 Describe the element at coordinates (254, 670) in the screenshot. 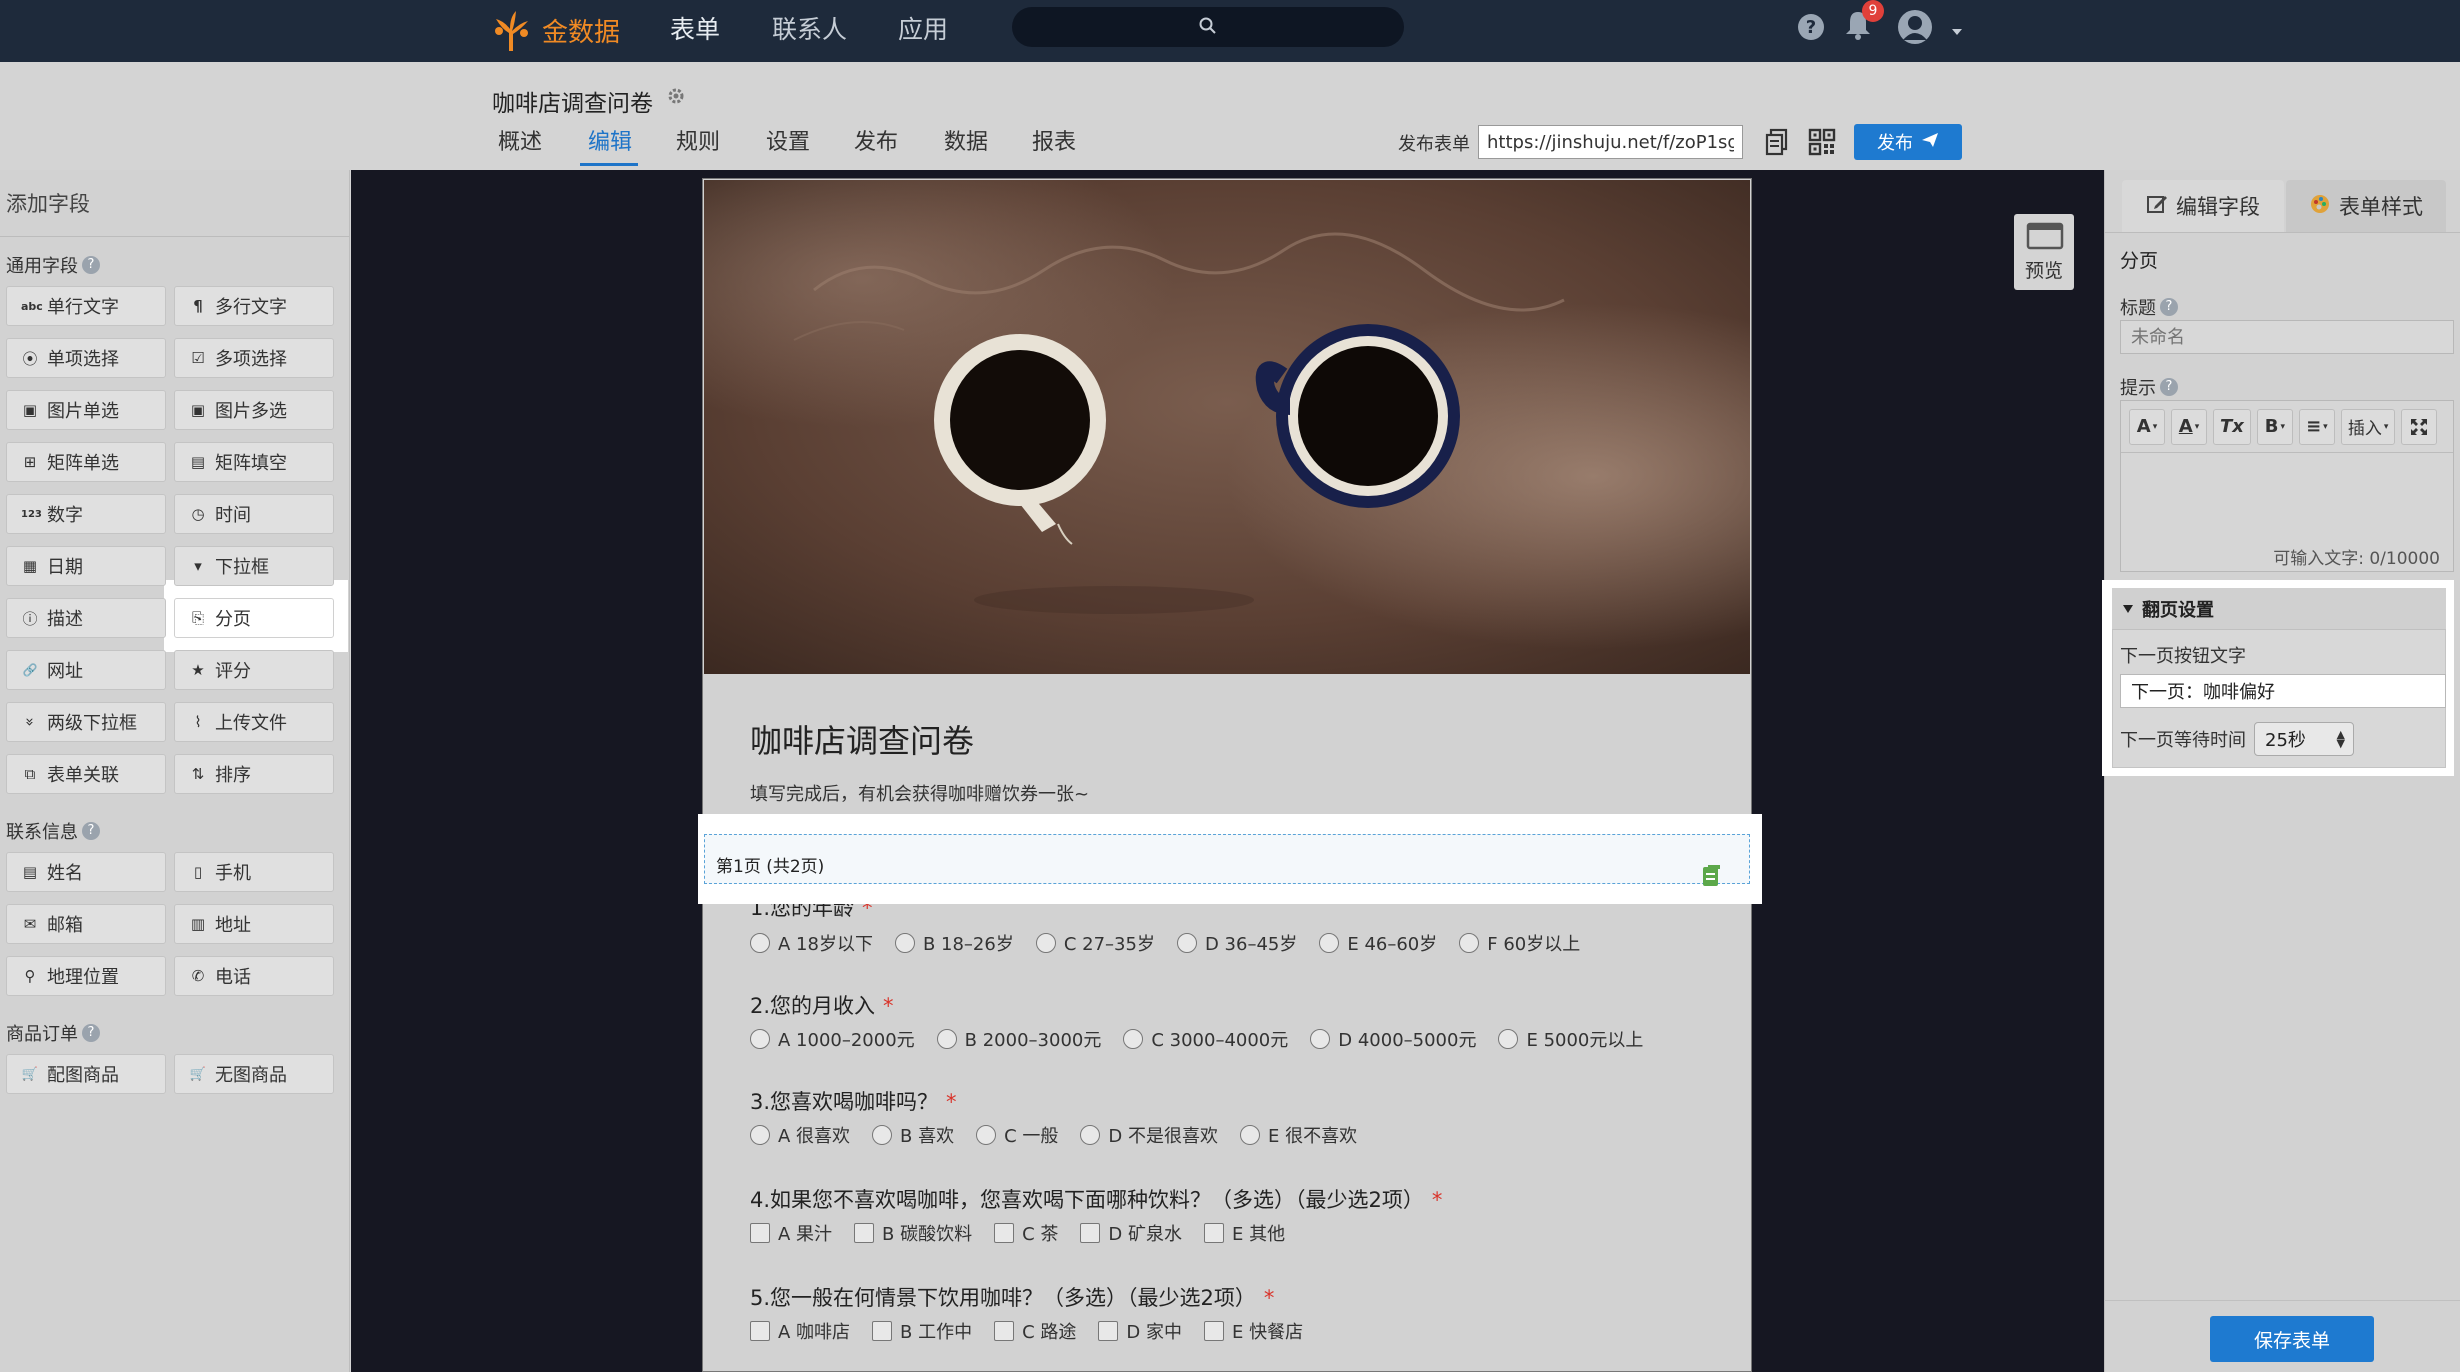

I see `field-rating: ★ 评分` at that location.